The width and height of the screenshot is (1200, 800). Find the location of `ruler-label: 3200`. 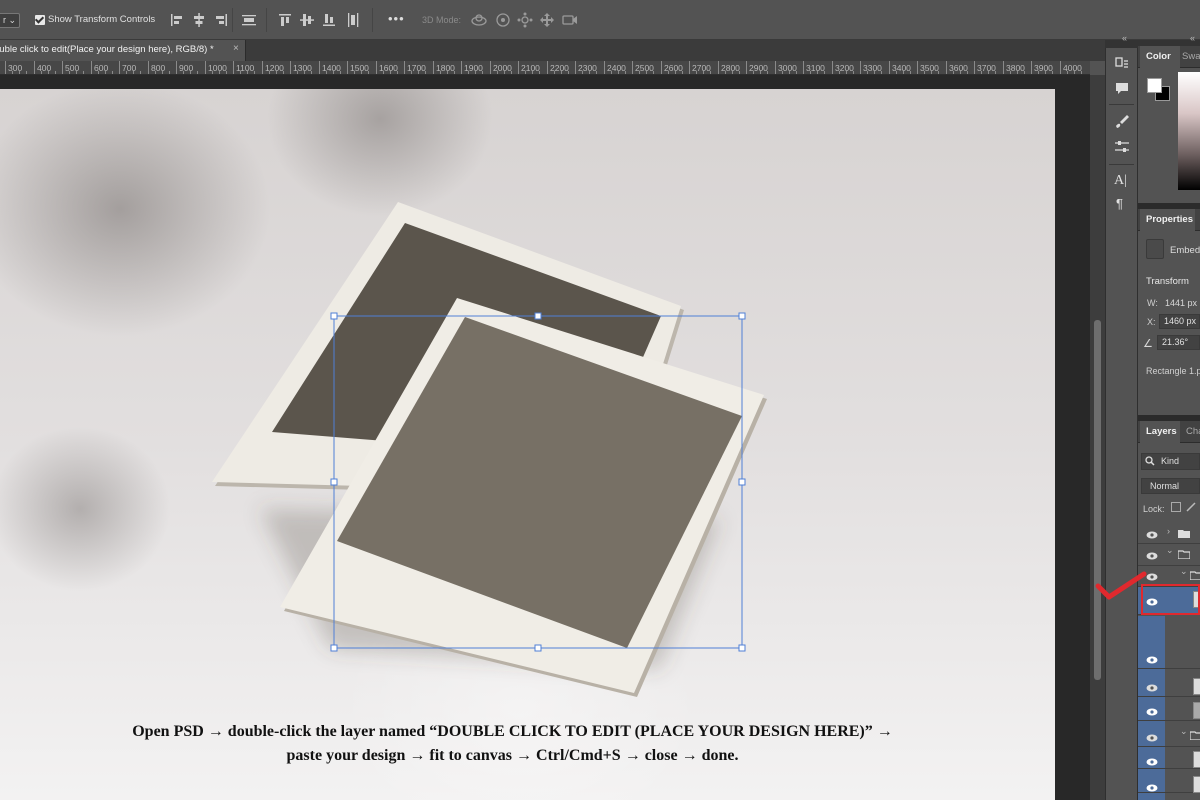

ruler-label: 3200 is located at coordinates (844, 68).